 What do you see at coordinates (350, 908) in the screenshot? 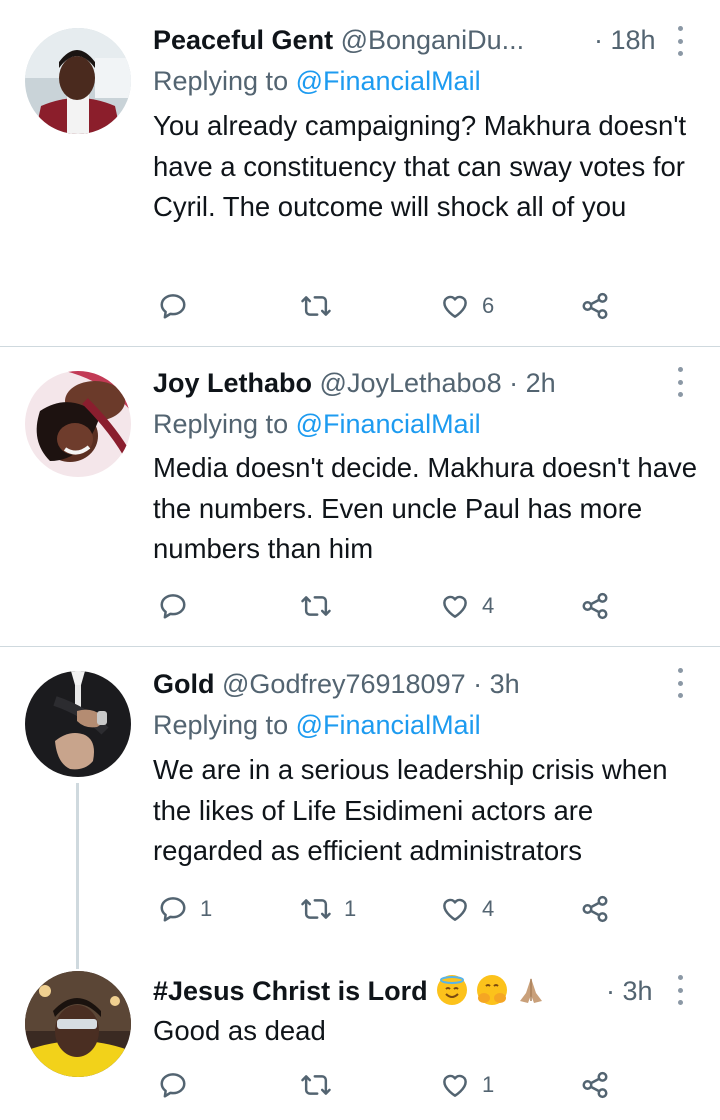
I see `retweet-count: 1` at bounding box center [350, 908].